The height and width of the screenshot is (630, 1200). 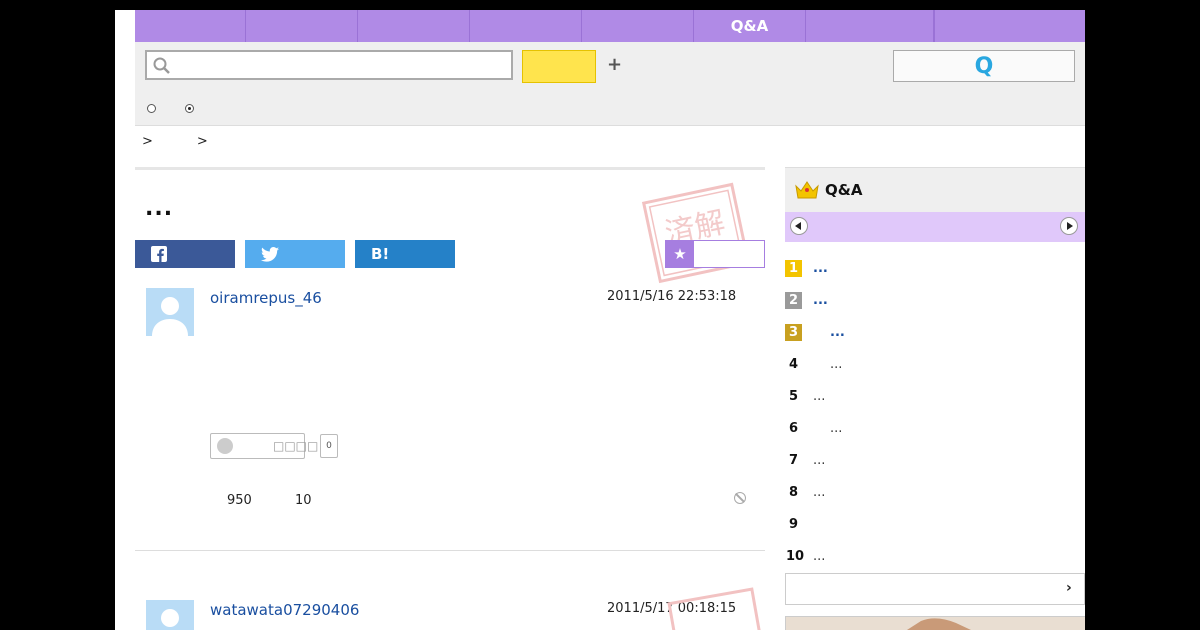 I want to click on post-date: 2011/5/16 22:53:18, so click(x=672, y=296).